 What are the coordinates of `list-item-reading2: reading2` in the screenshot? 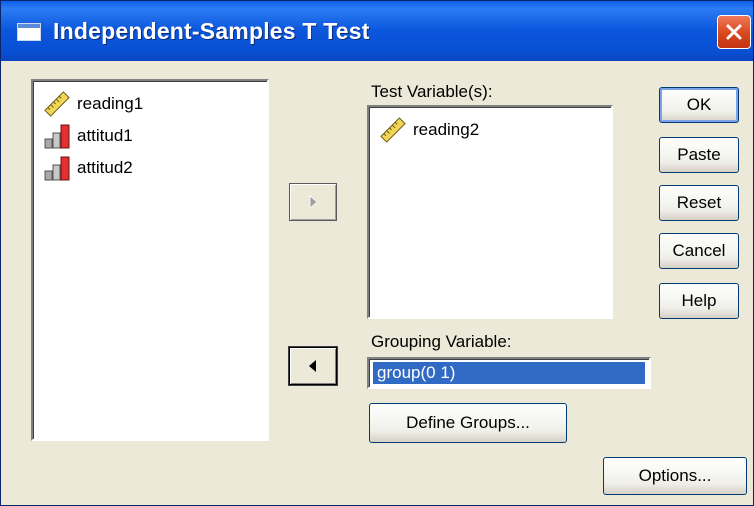 It's located at (428, 130).